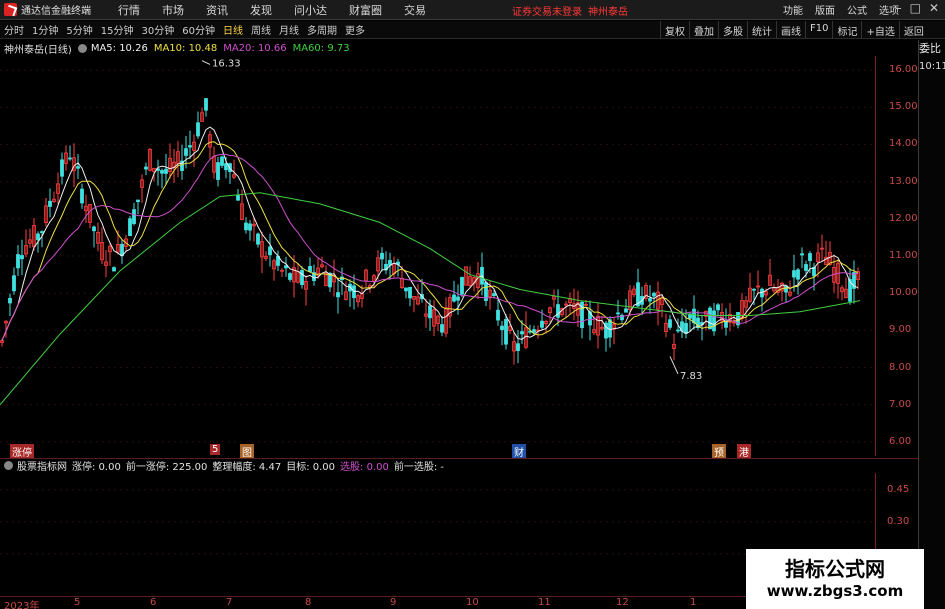  What do you see at coordinates (14, 29) in the screenshot?
I see `period-tab: 分时` at bounding box center [14, 29].